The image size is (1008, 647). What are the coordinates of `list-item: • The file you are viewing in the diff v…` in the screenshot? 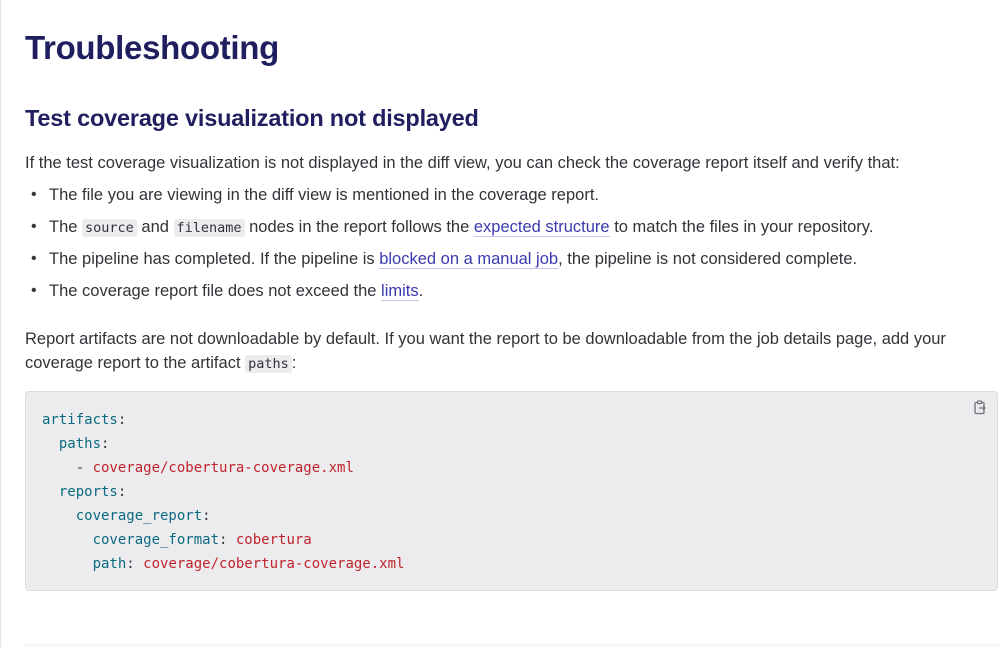 It's located at (449, 199).